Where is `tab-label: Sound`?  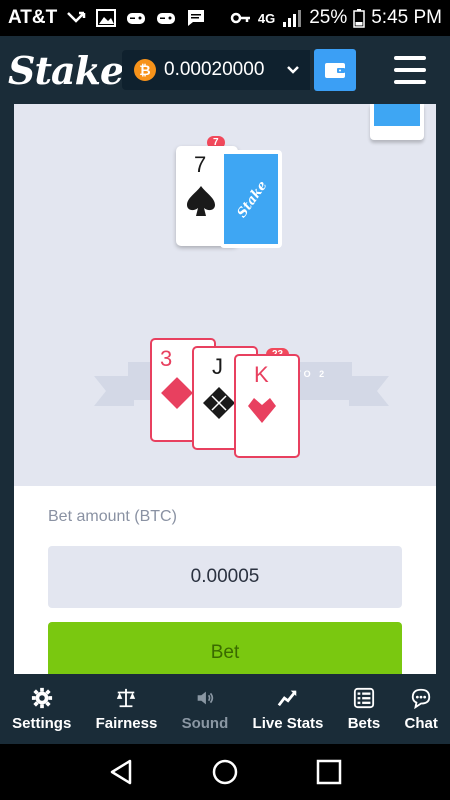 tab-label: Sound is located at coordinates (205, 723).